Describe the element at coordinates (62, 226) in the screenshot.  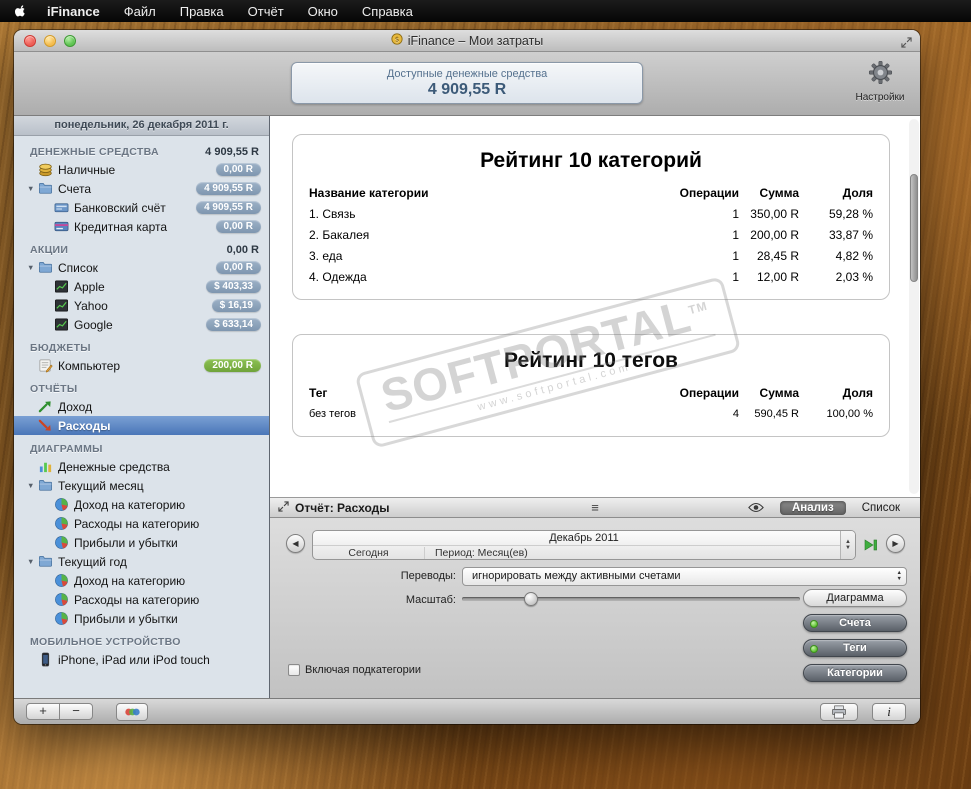
I see `card-icon` at that location.